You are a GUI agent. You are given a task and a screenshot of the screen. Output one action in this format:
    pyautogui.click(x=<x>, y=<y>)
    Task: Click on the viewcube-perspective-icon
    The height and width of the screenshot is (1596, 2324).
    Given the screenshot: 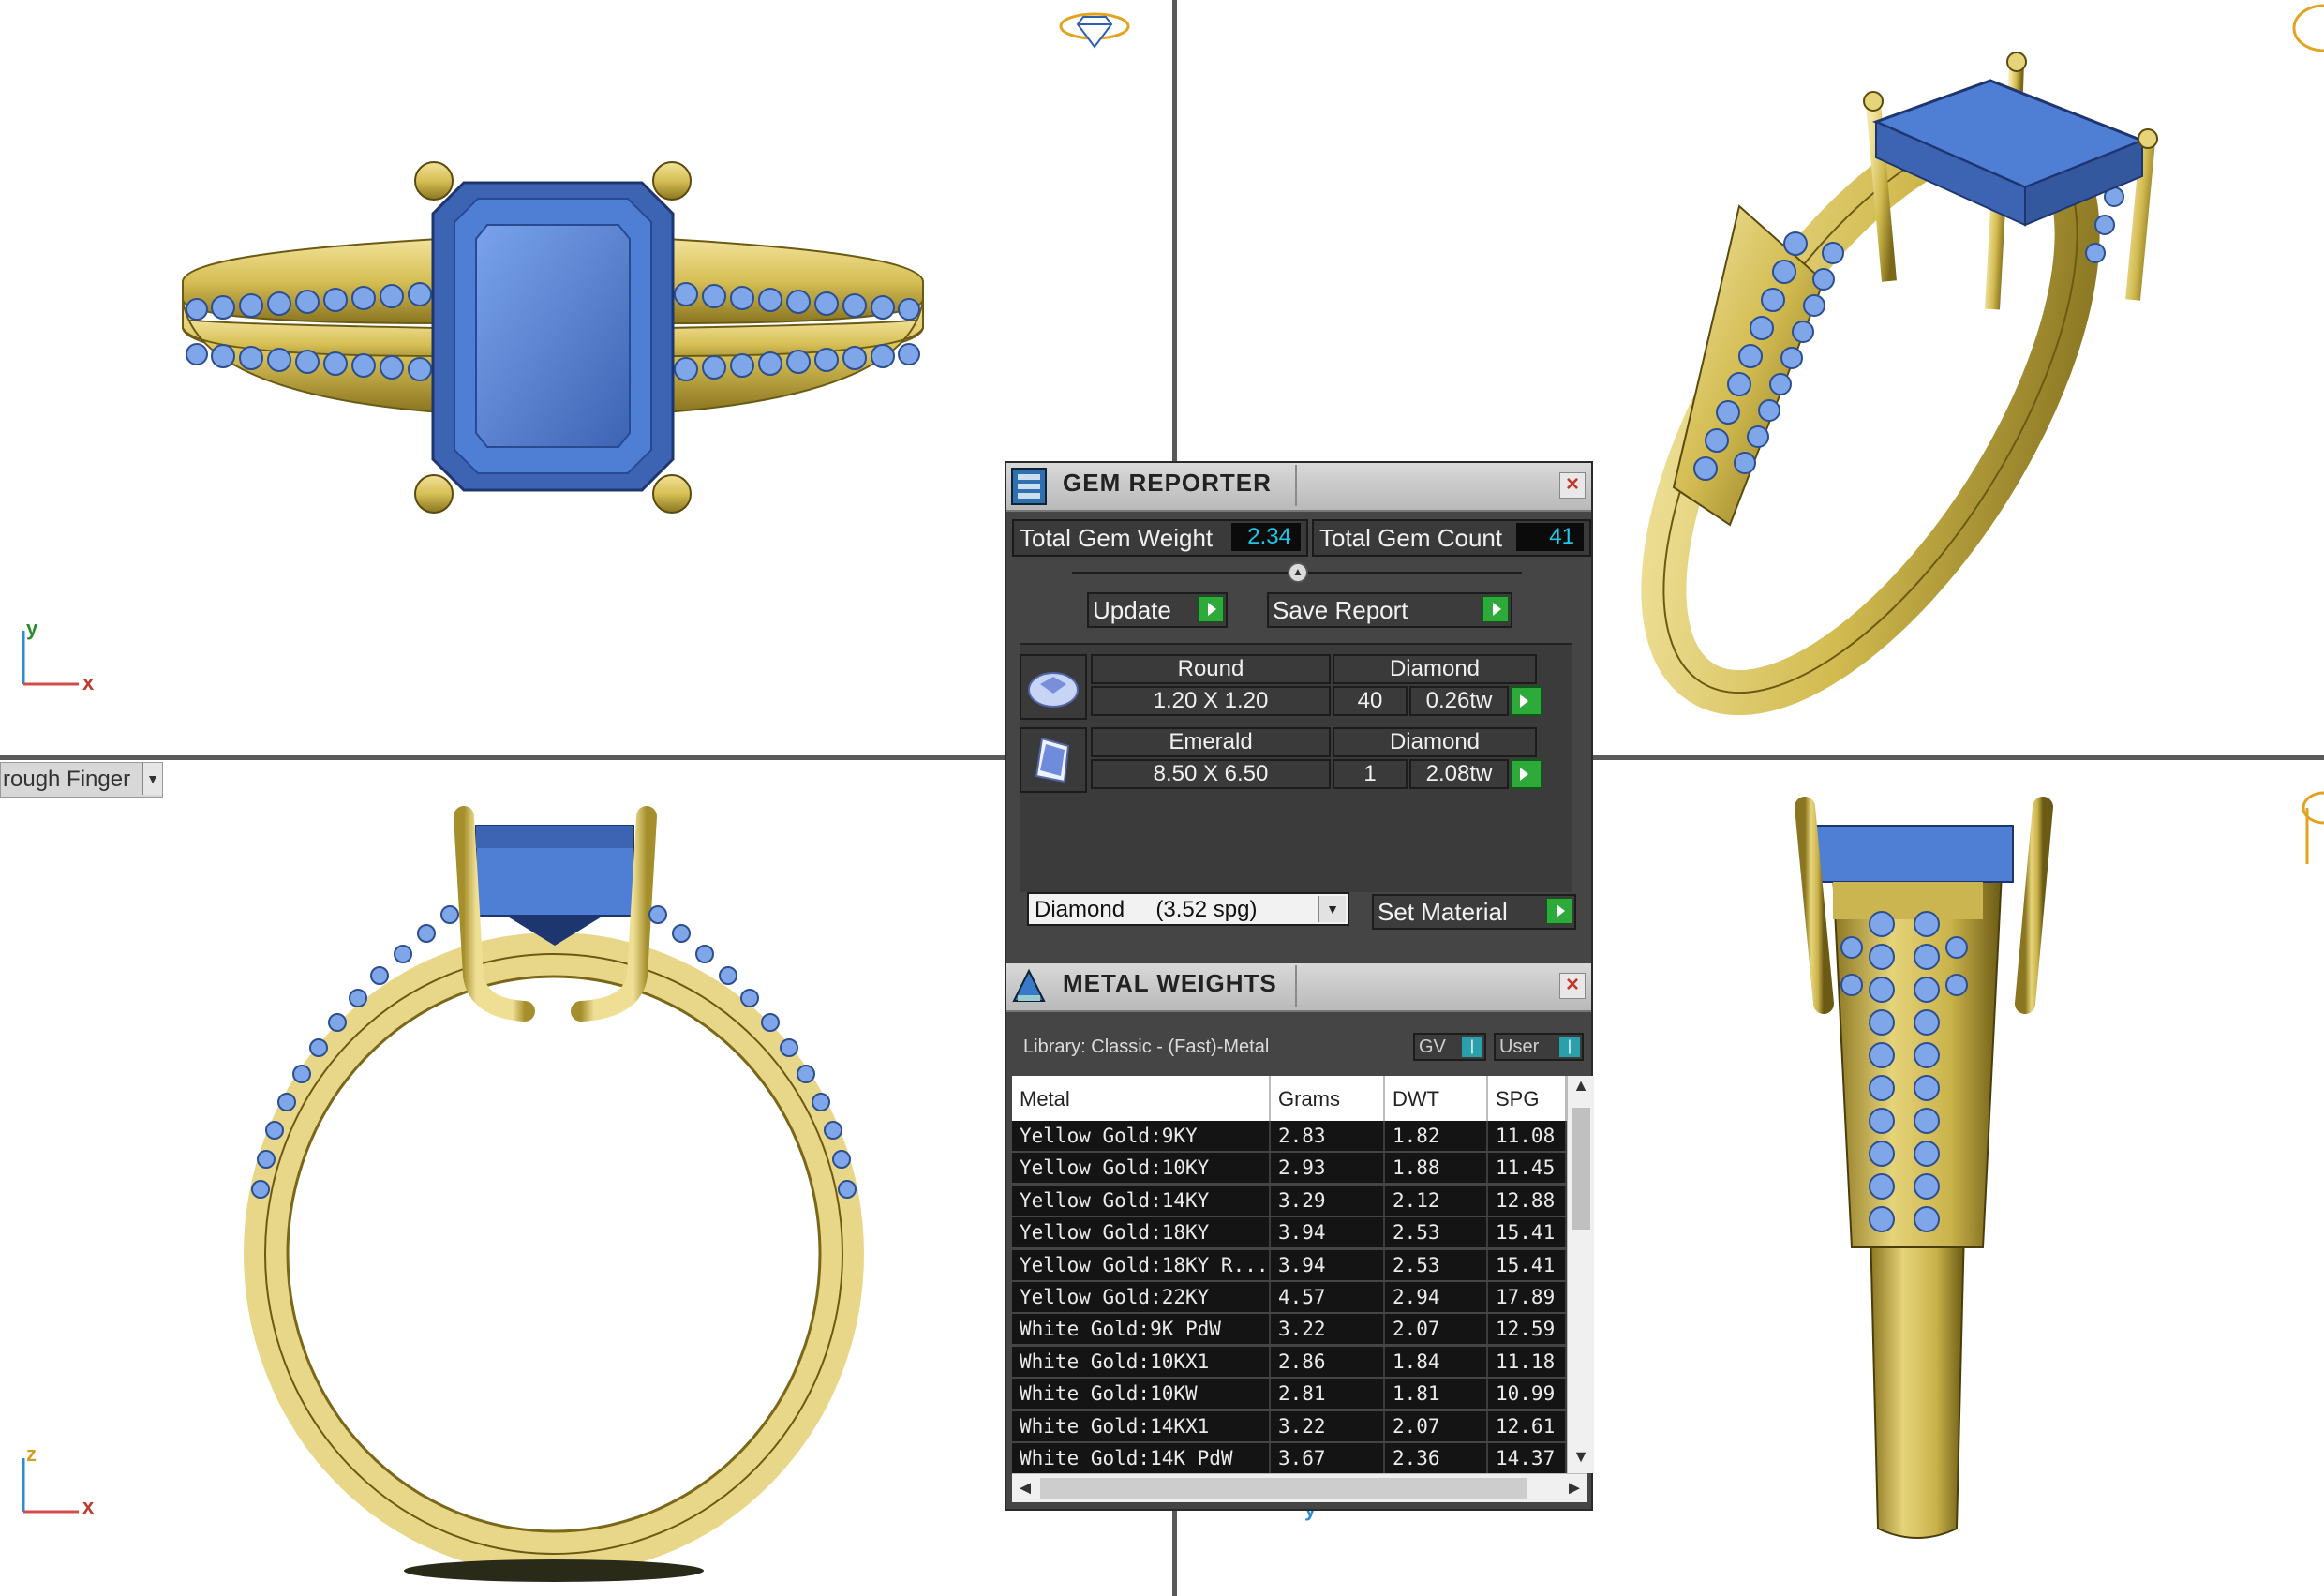 What is the action you would take?
    pyautogui.click(x=2305, y=33)
    